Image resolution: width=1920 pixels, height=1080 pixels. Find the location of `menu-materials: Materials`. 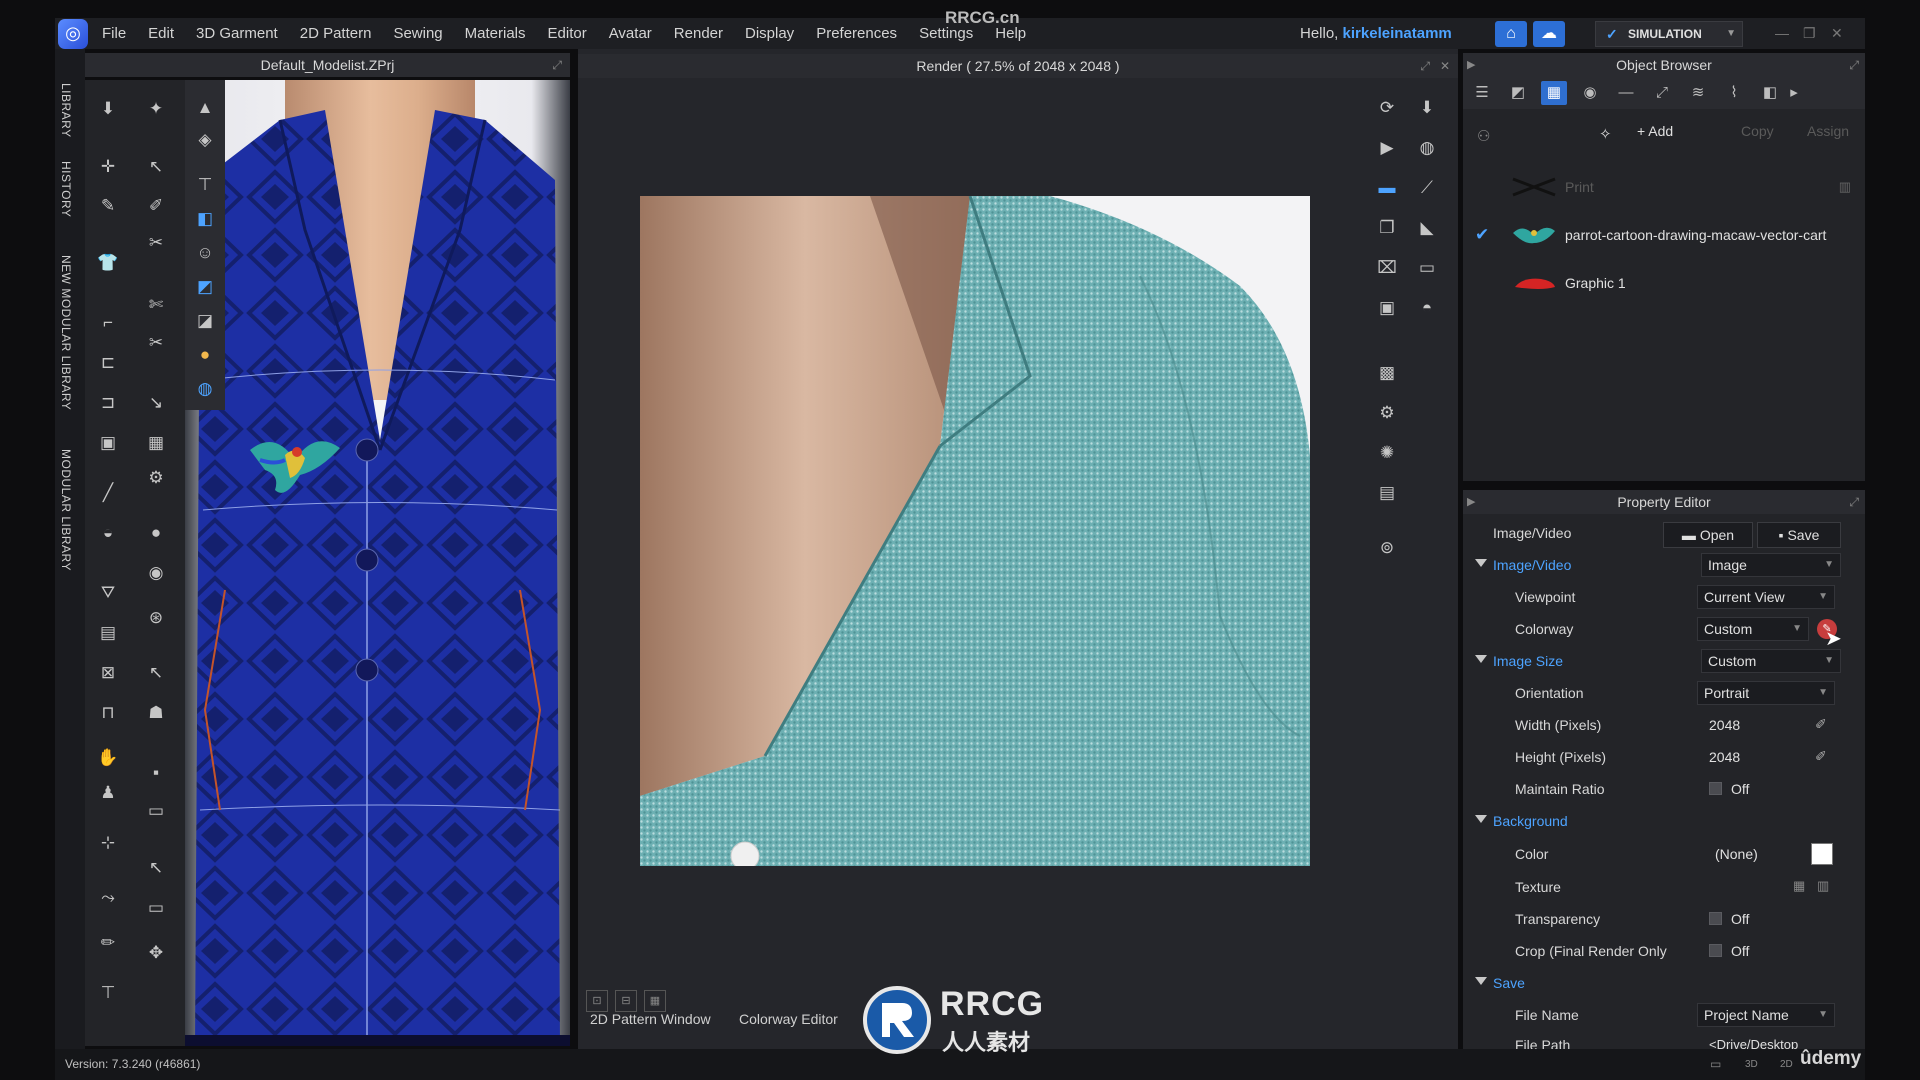

menu-materials: Materials is located at coordinates (495, 33).